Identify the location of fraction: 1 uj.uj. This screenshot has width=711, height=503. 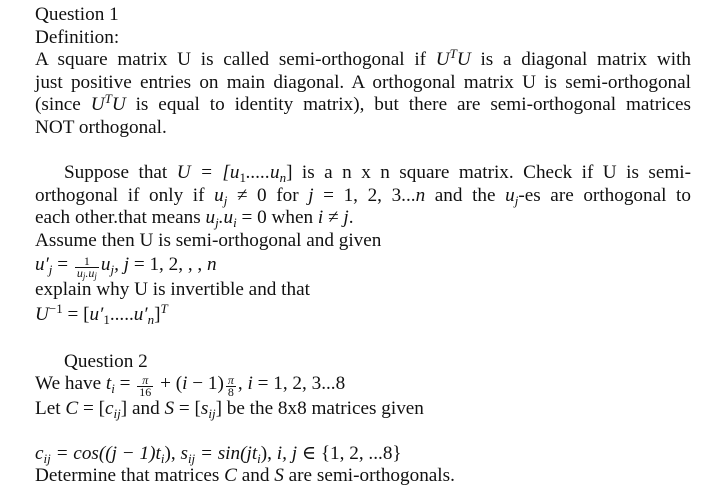
(86, 267).